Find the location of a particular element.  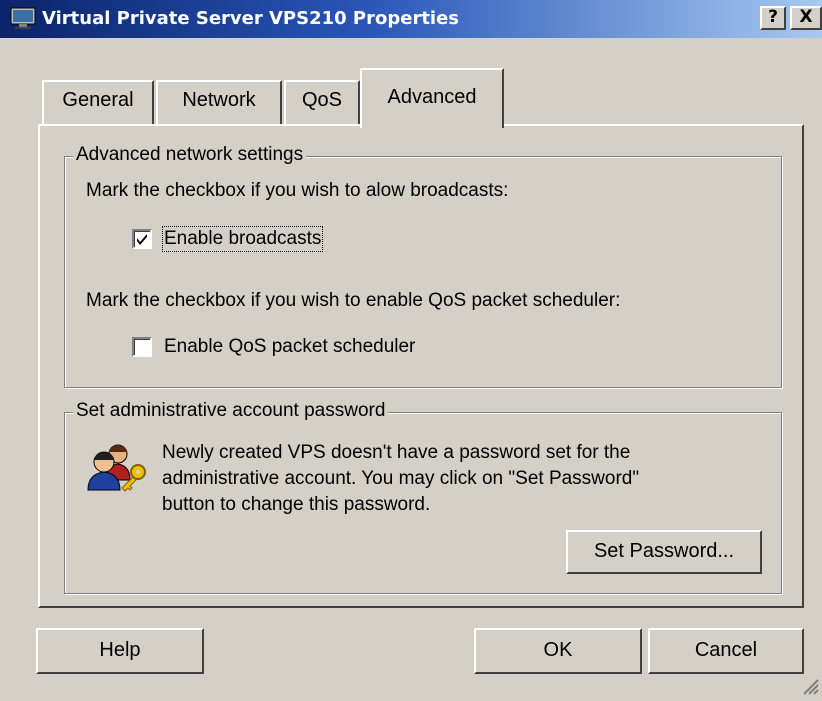

tab-label: General is located at coordinates (98, 100).